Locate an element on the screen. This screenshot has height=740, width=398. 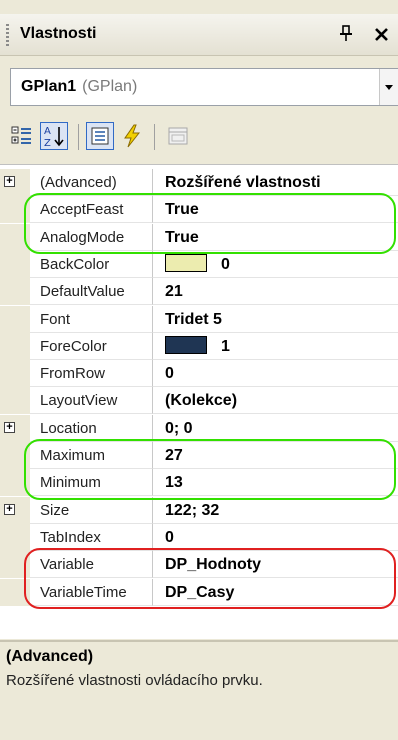
property-row: FromRow 0 is located at coordinates (199, 374).